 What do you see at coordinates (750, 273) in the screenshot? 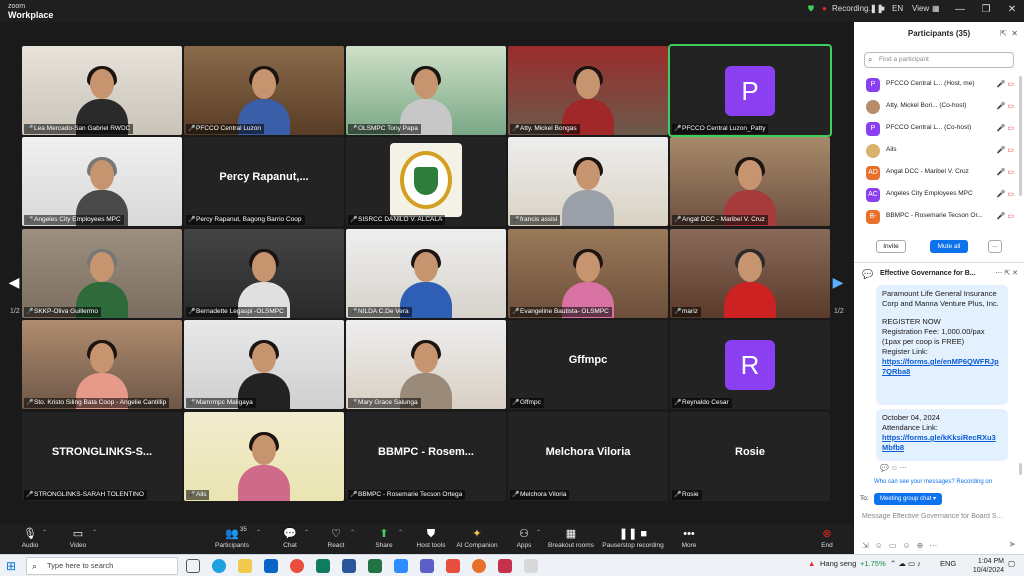
I see `video-tile: 🎤 mariz` at bounding box center [750, 273].